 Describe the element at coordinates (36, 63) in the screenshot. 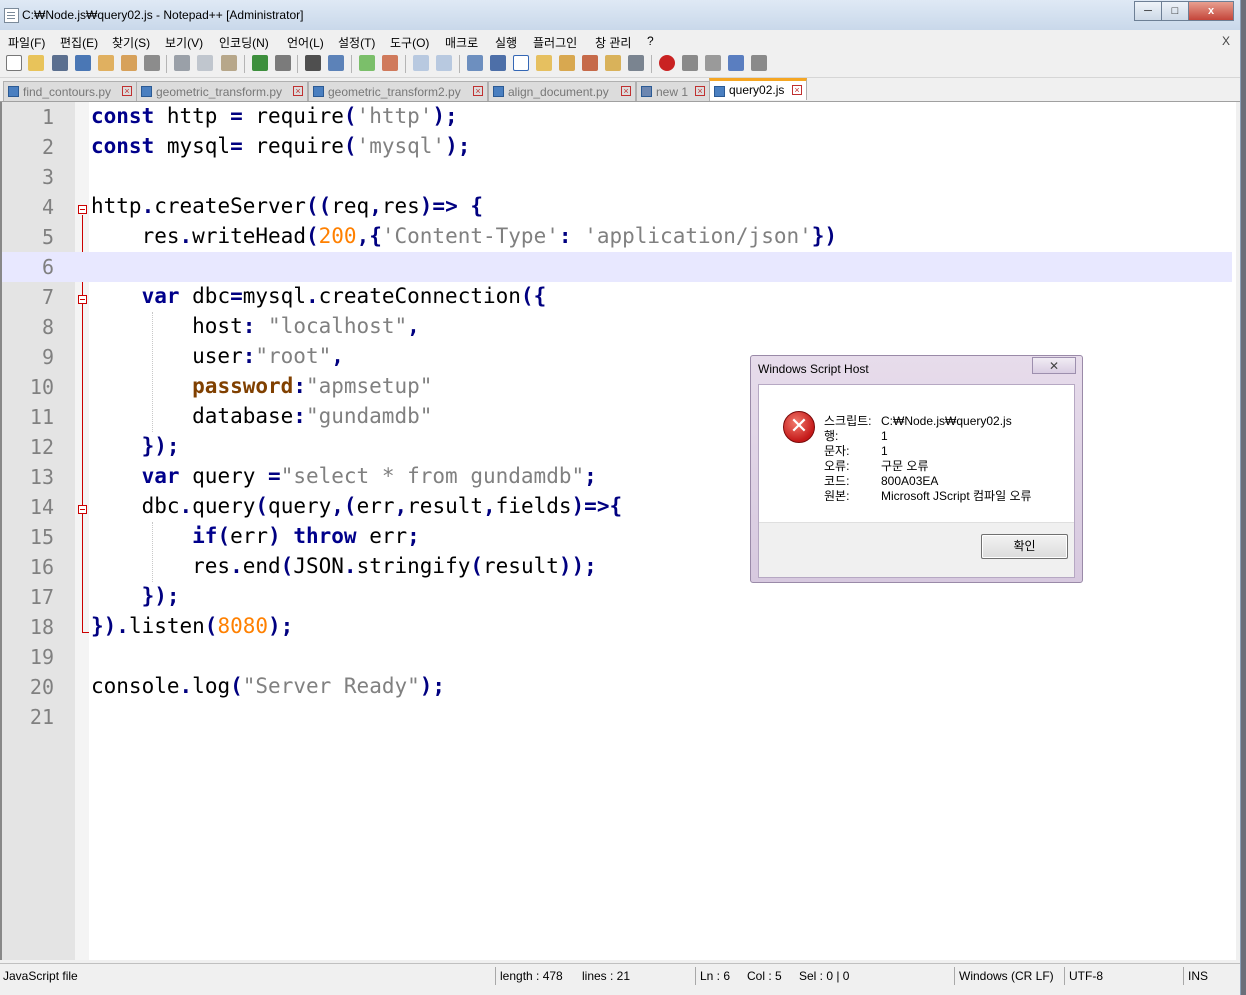

I see `open-file-icon` at that location.